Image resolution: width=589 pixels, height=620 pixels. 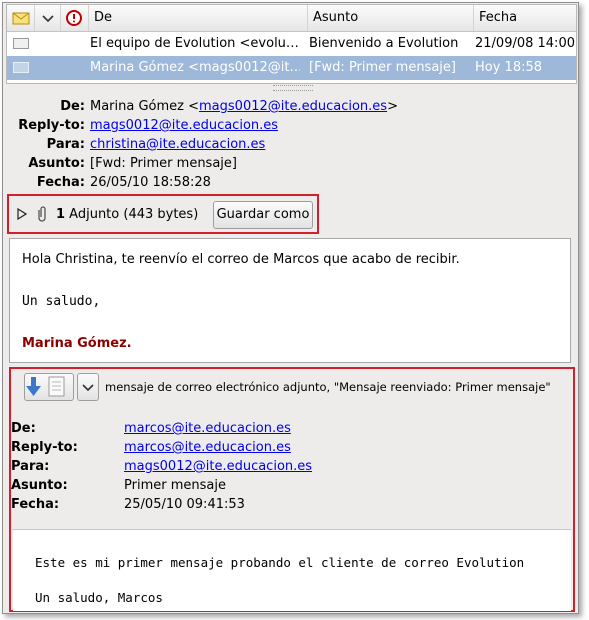 What do you see at coordinates (218, 466) in the screenshot?
I see `fwd-to-email-link: mags0012@ite.educacion.es` at bounding box center [218, 466].